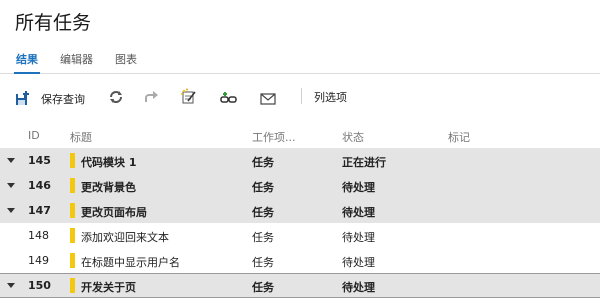 The width and height of the screenshot is (600, 305). I want to click on refresh-icon, so click(116, 97).